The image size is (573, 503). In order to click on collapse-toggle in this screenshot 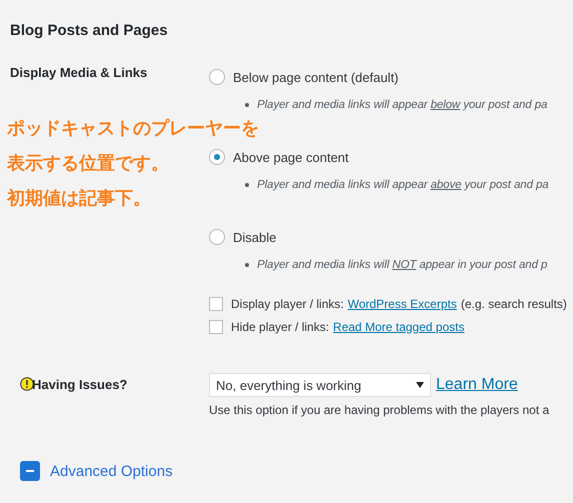, I will do `click(30, 471)`.